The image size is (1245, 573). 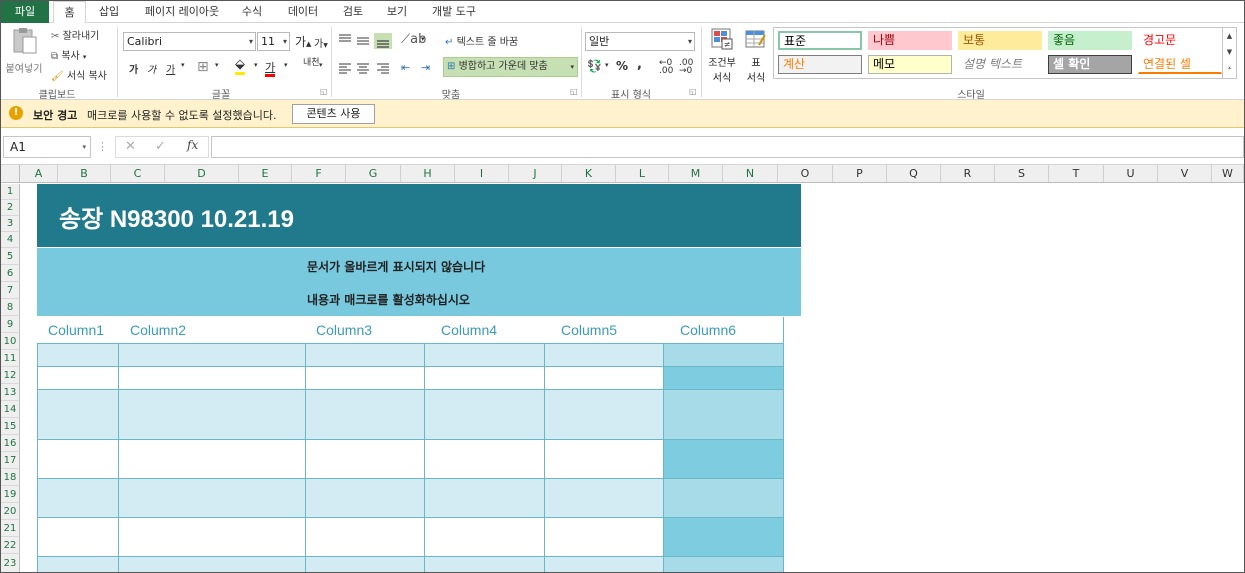 I want to click on tab-data: 데이터, so click(x=303, y=12).